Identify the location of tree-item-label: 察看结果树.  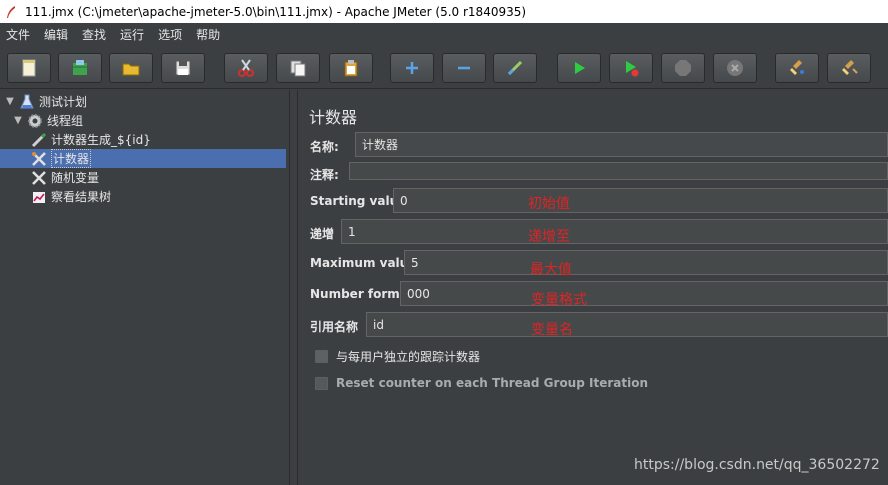
(81, 197).